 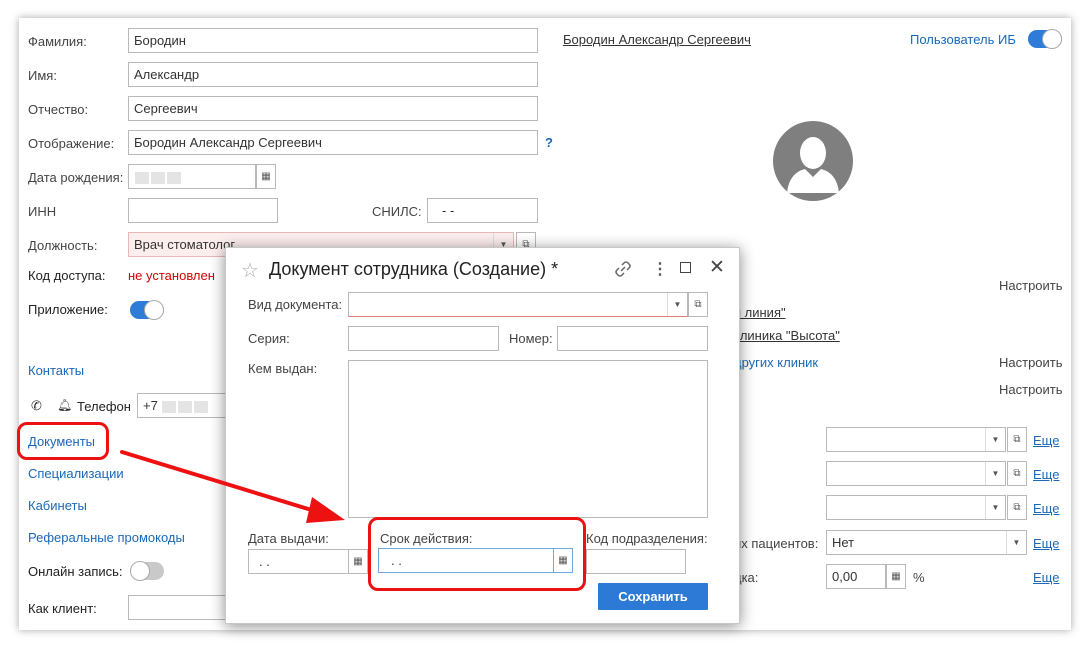 What do you see at coordinates (916, 507) in the screenshot?
I see `right-select-3: ▼` at bounding box center [916, 507].